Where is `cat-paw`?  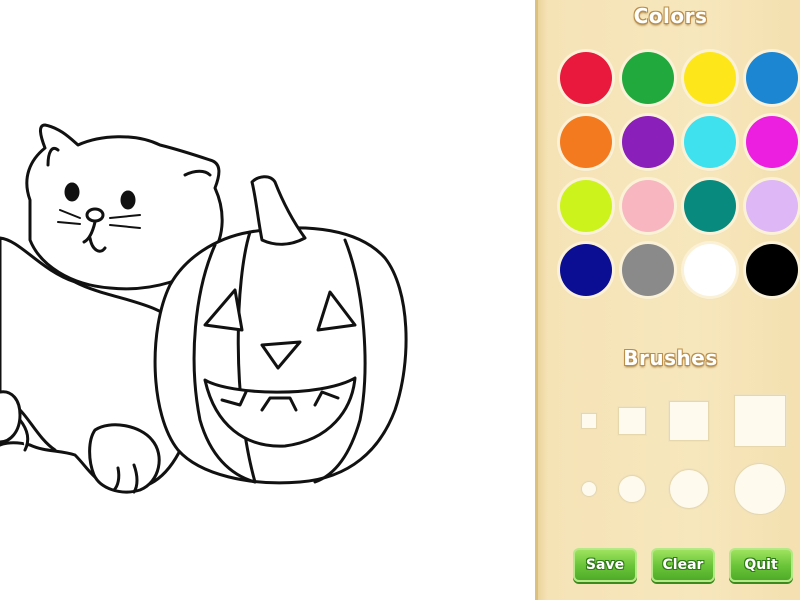 cat-paw is located at coordinates (124, 458).